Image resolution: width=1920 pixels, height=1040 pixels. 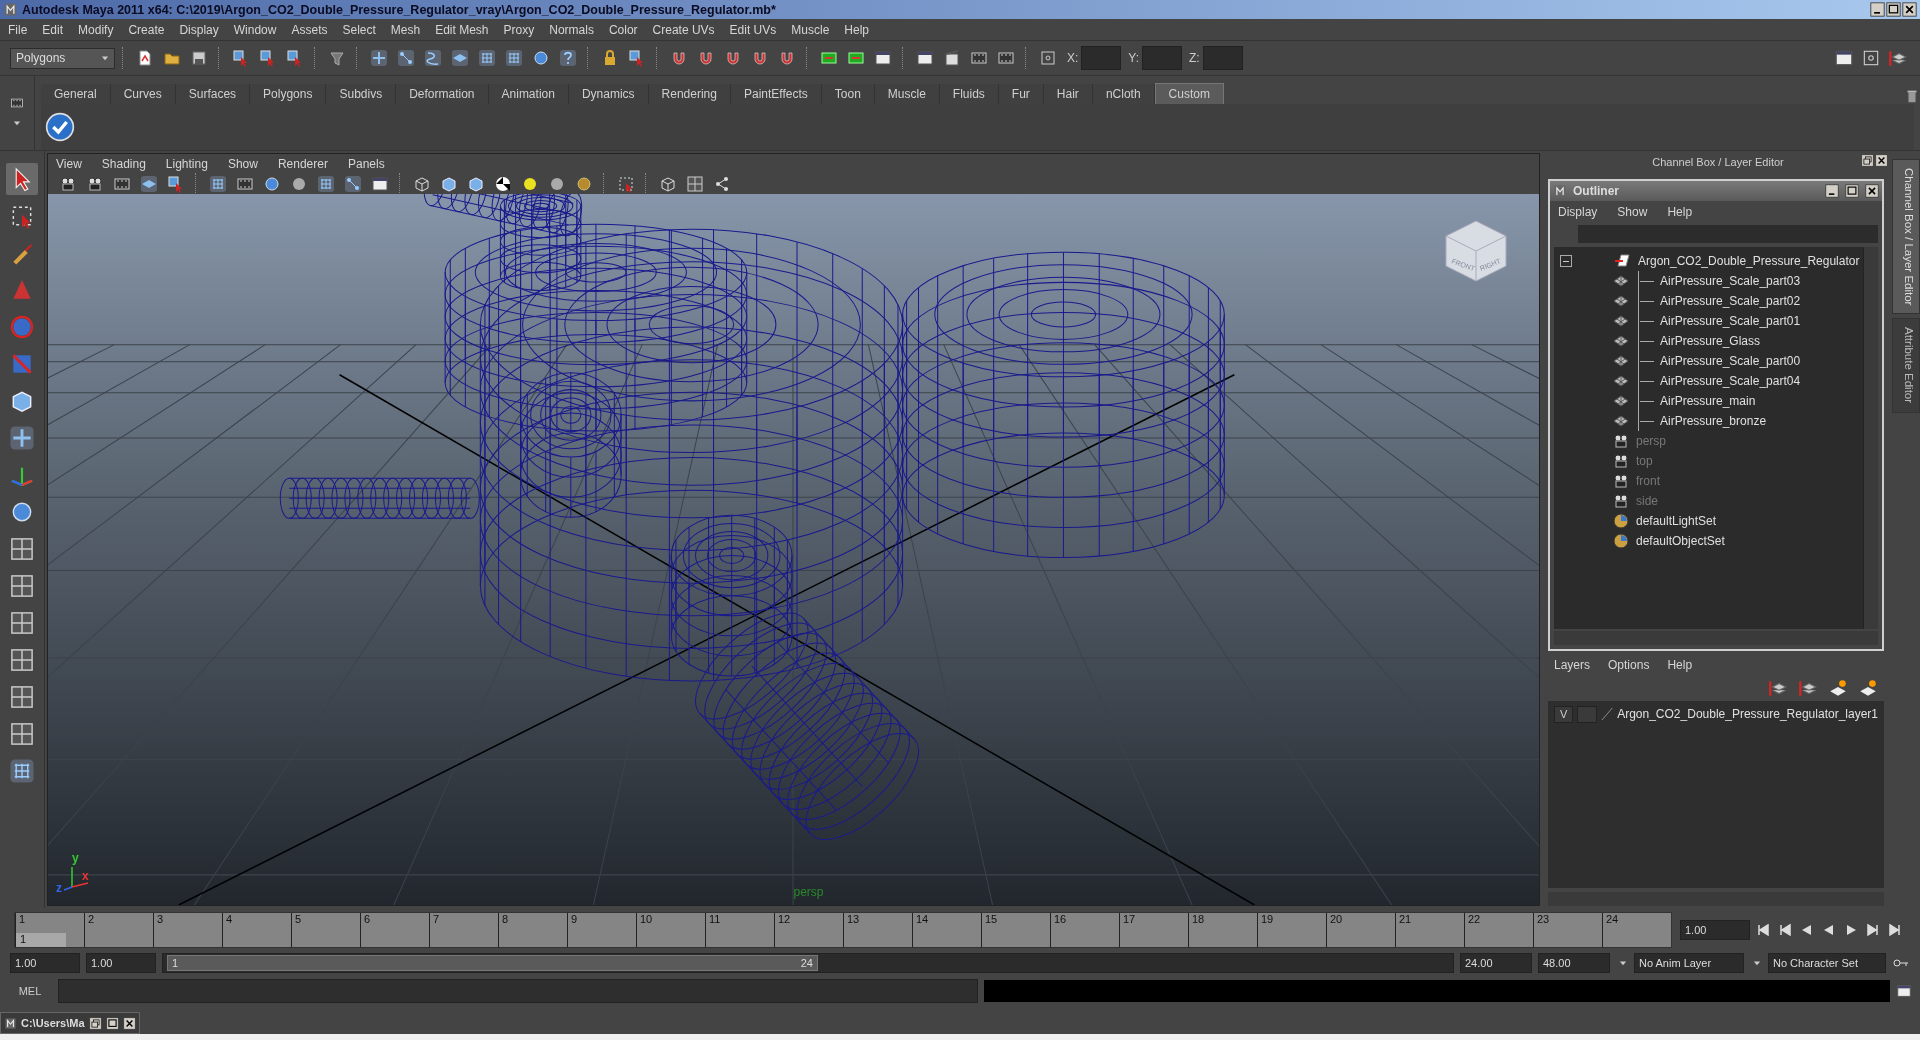 I want to click on shelf-tab: Hair, so click(x=1068, y=94).